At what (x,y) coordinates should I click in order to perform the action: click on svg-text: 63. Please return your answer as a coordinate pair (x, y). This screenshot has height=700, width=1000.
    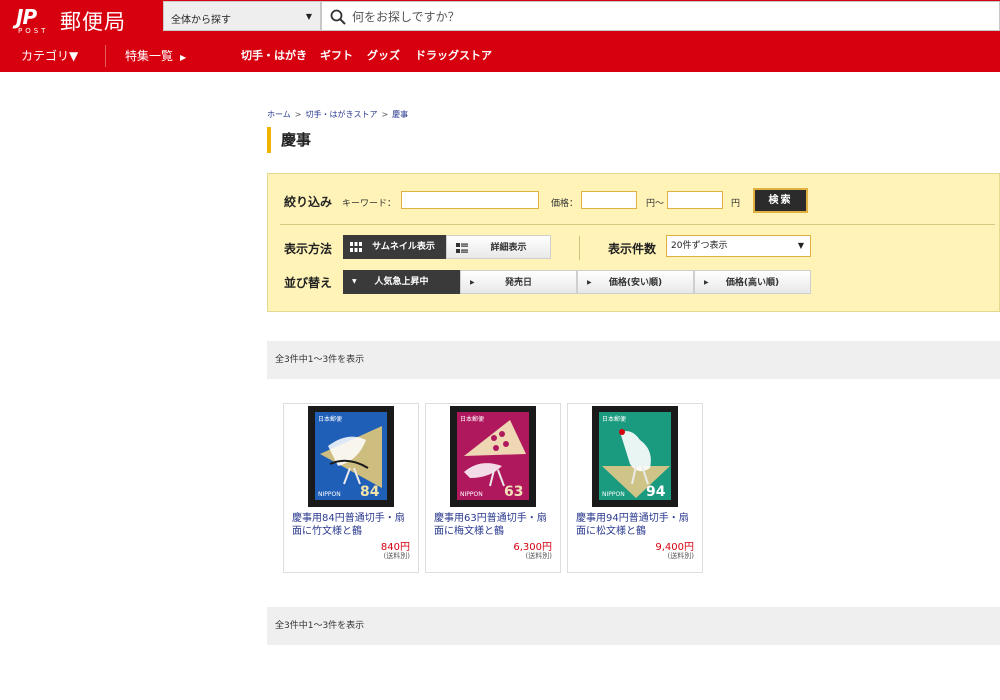
    Looking at the image, I should click on (513, 492).